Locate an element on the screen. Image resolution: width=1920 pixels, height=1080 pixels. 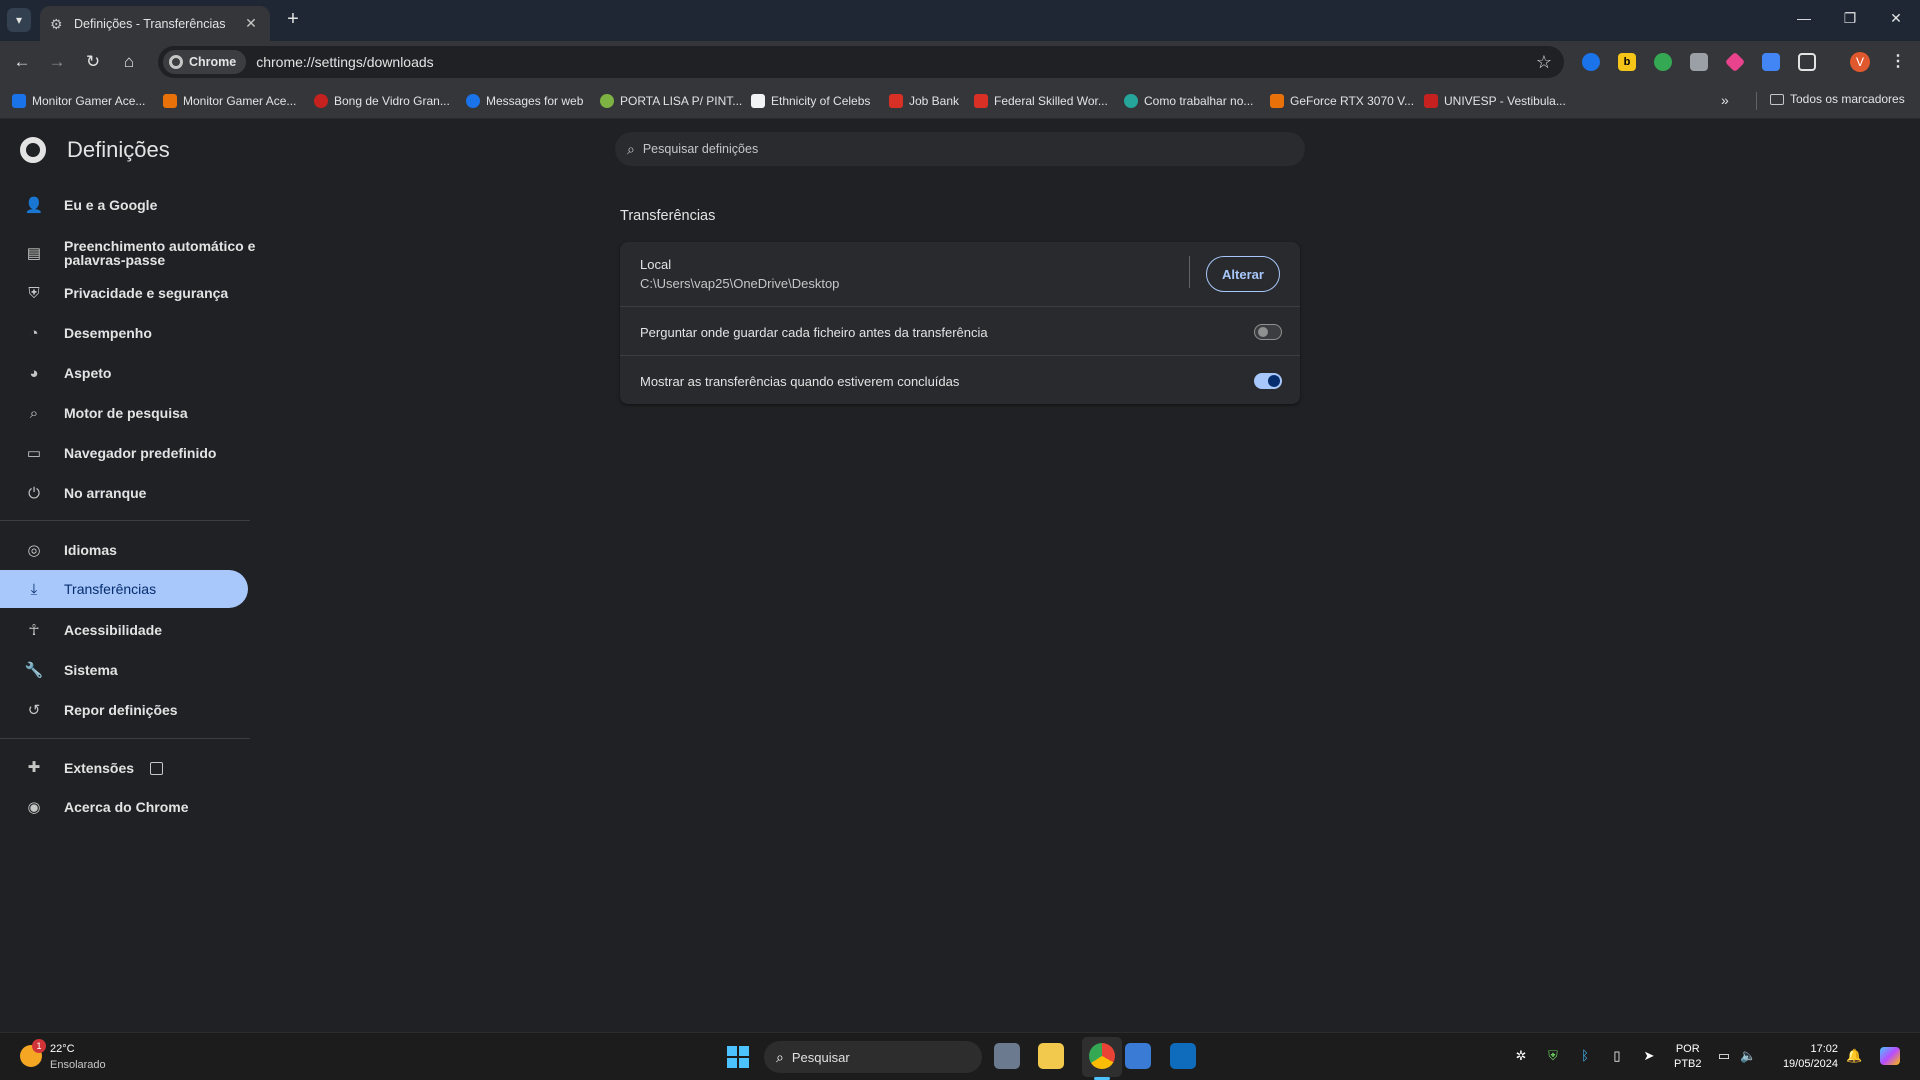
nav-downloads: ⤓ Transferências is located at coordinates (124, 589).